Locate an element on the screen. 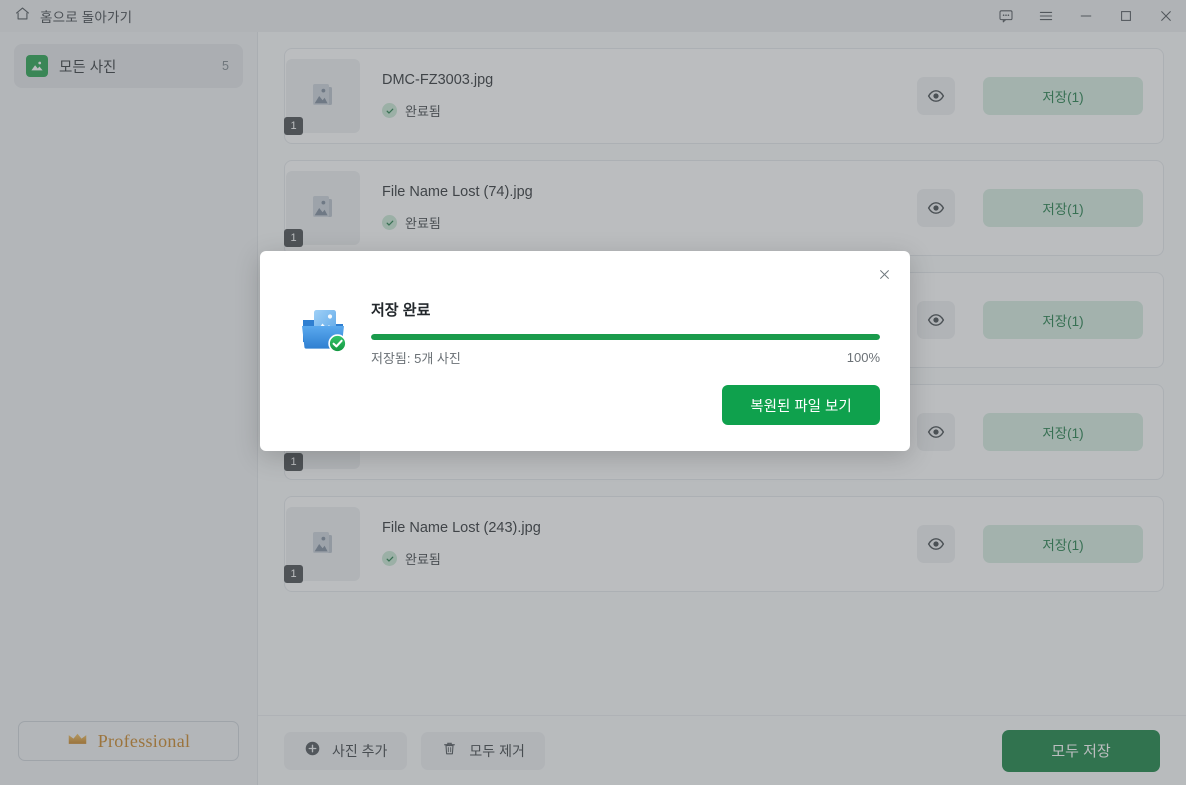  dialog-title: 저장 완료 is located at coordinates (401, 310).